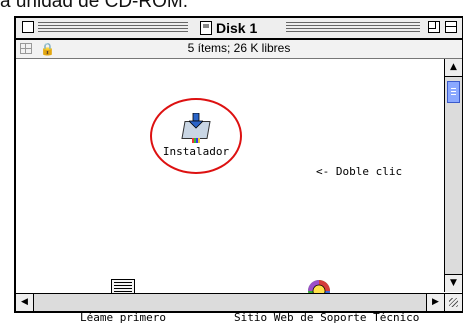 The height and width of the screenshot is (324, 463). I want to click on scroll-right-arrow: ▶, so click(435, 302).